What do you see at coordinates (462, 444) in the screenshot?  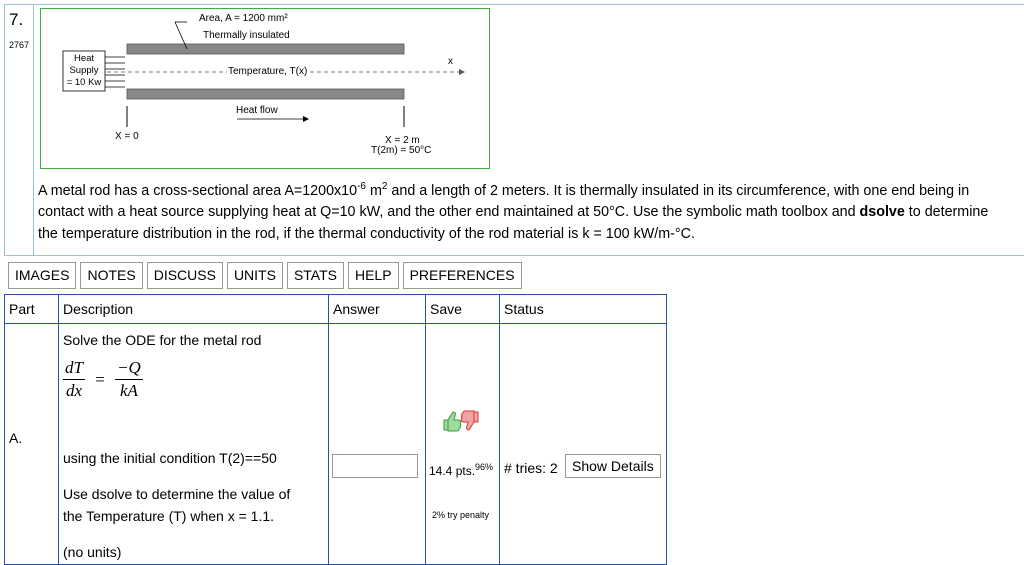 I see `save-cell: 14.4 pts.96% 2% try penalty` at bounding box center [462, 444].